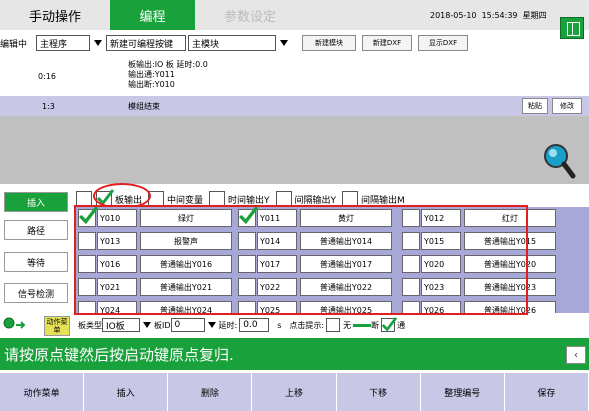  What do you see at coordinates (36, 262) in the screenshot?
I see `wait-button: 等待` at bounding box center [36, 262].